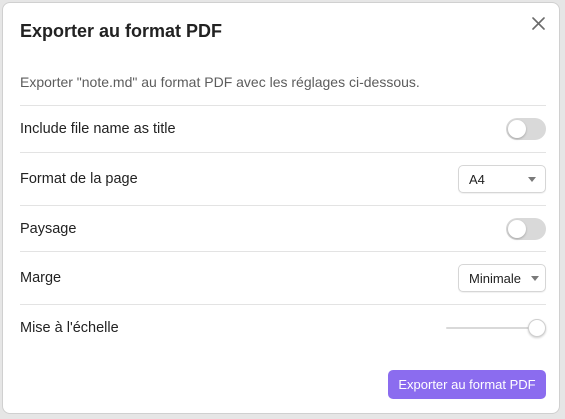  What do you see at coordinates (492, 327) in the screenshot?
I see `slider-track` at bounding box center [492, 327].